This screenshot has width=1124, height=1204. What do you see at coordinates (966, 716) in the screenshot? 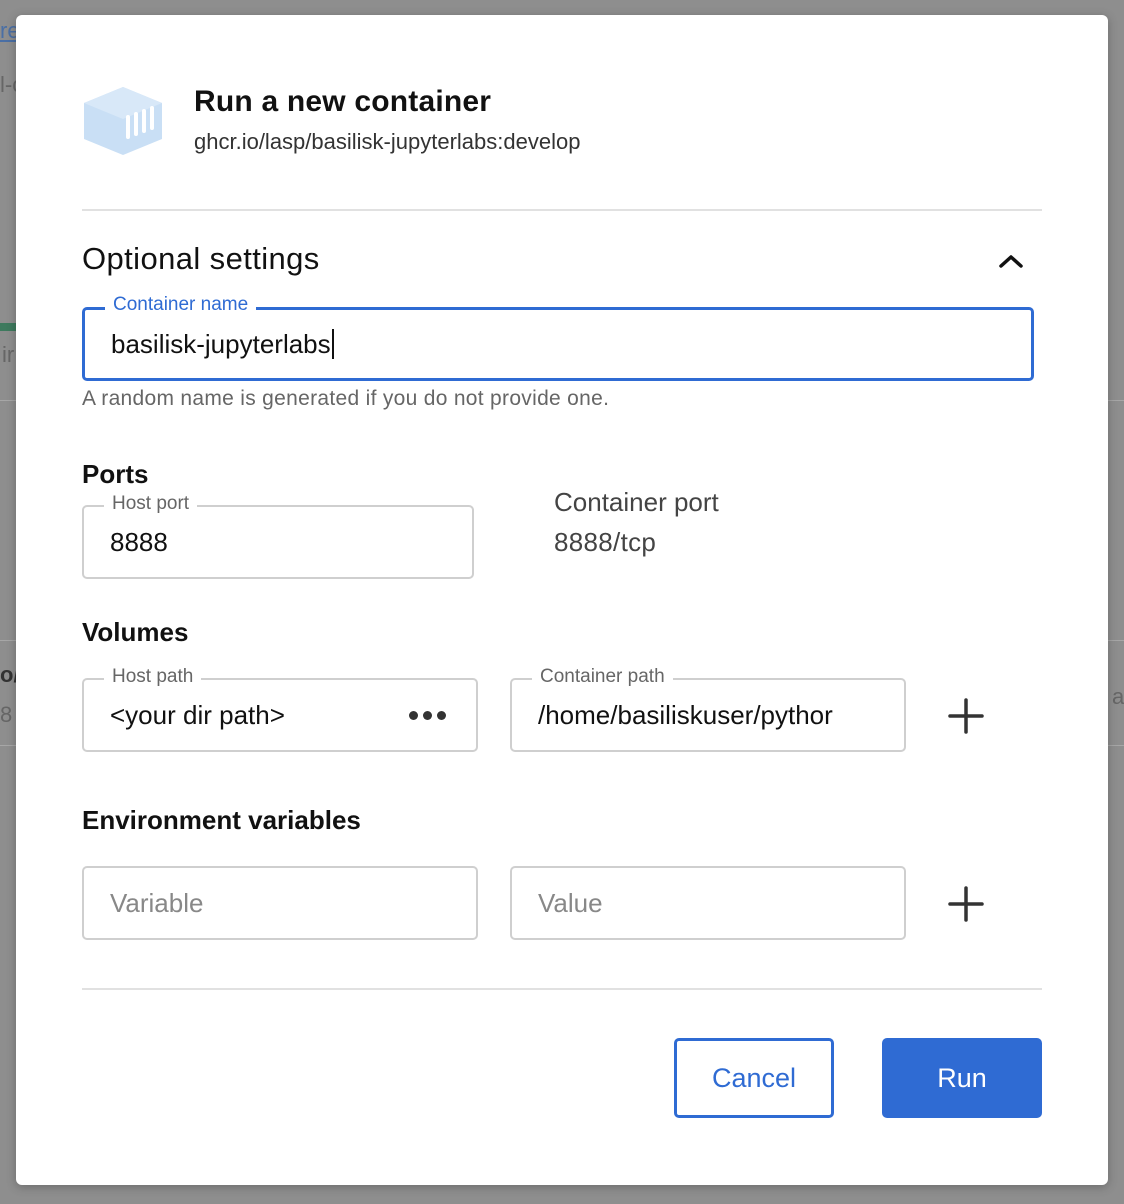
I see `add-volume-plus-icon` at bounding box center [966, 716].